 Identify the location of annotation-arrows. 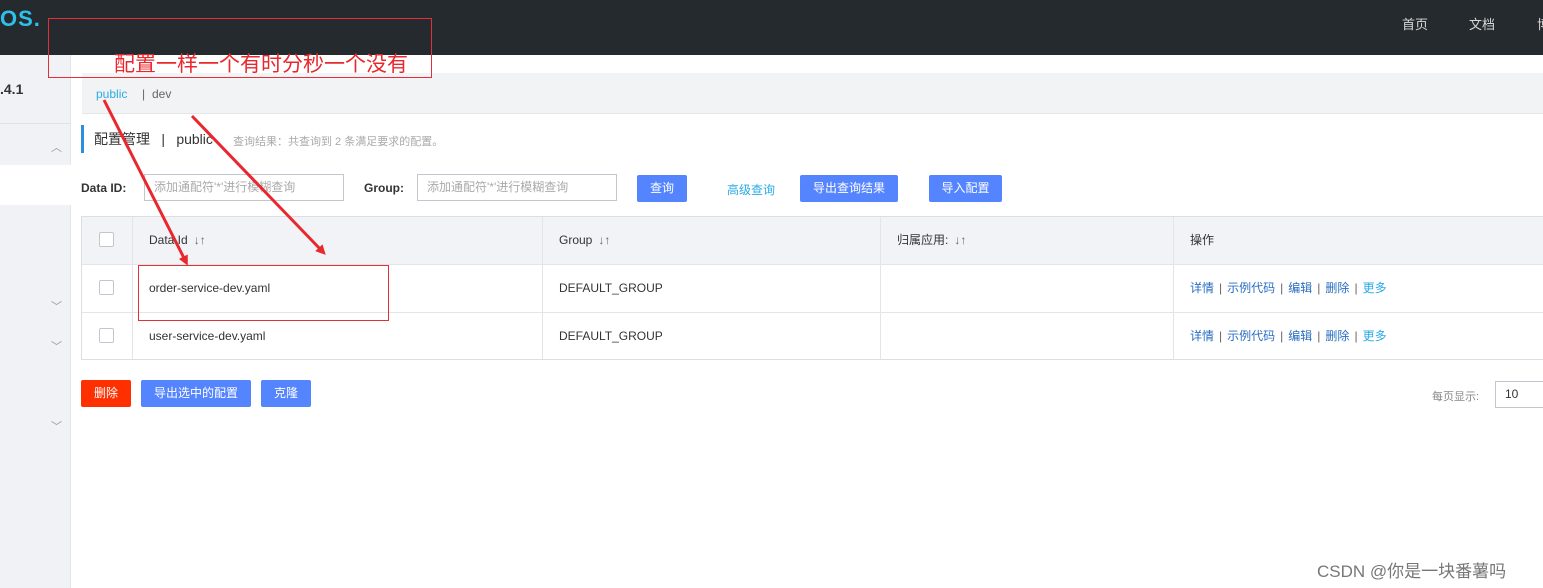
(214, 182).